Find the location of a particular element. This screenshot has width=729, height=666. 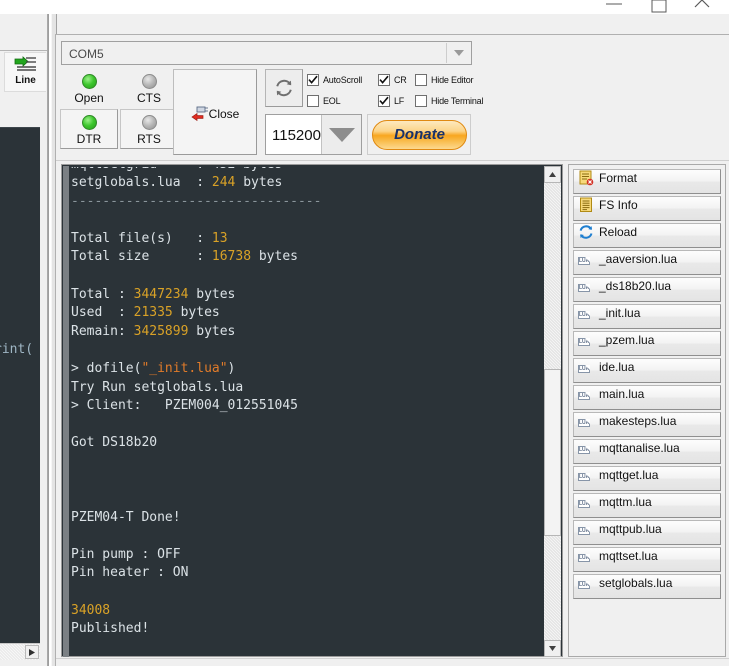

checkbox-hide-terminal: Hide Terminal is located at coordinates (449, 101).